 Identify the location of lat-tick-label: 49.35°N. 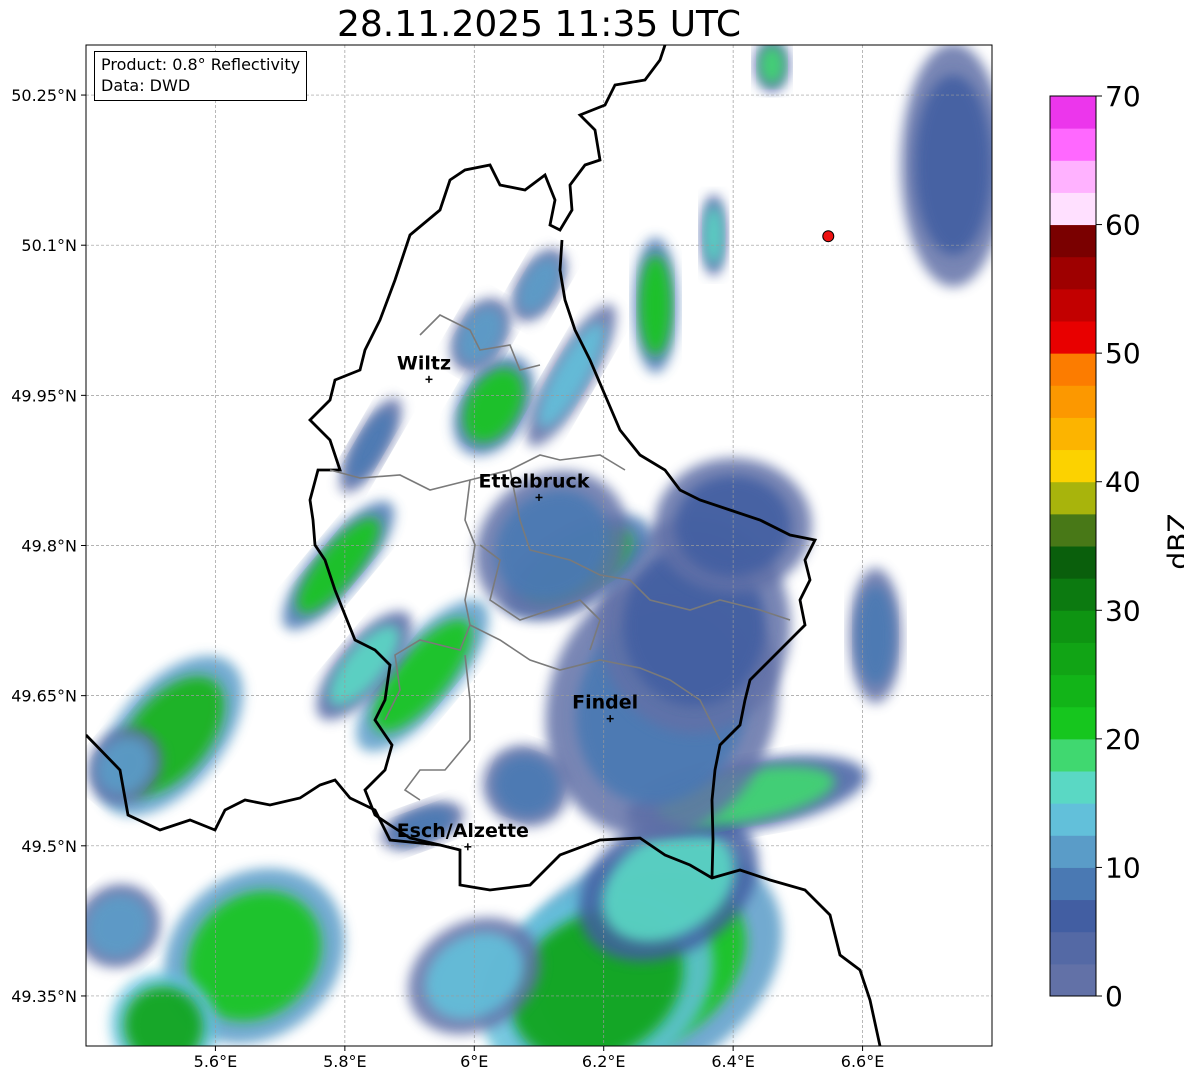
(44, 996).